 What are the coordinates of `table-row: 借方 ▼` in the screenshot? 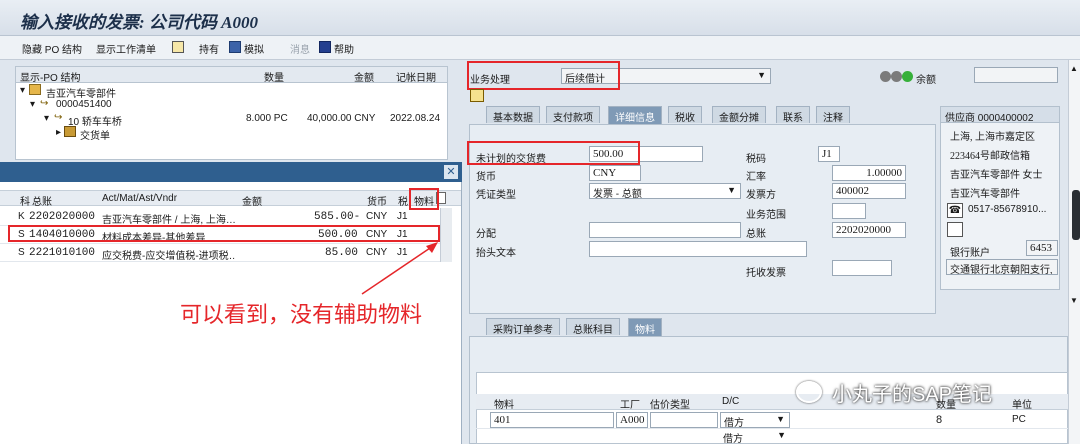 It's located at (772, 436).